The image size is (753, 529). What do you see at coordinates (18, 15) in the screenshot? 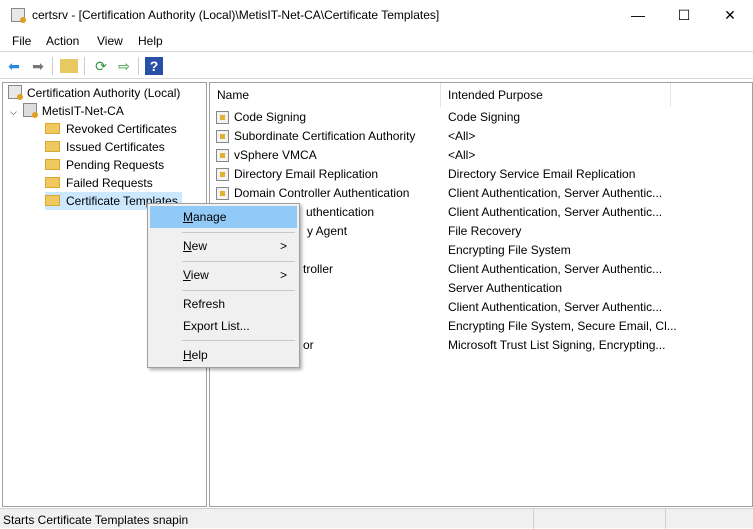
I see `certsrv-app-icon` at bounding box center [18, 15].